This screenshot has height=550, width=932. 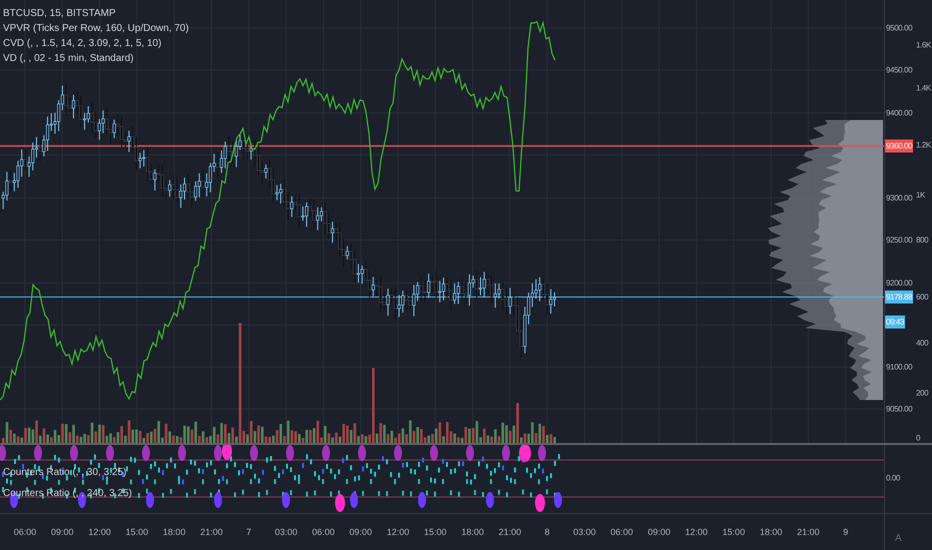 I want to click on value-label: 0.00, so click(x=893, y=478).